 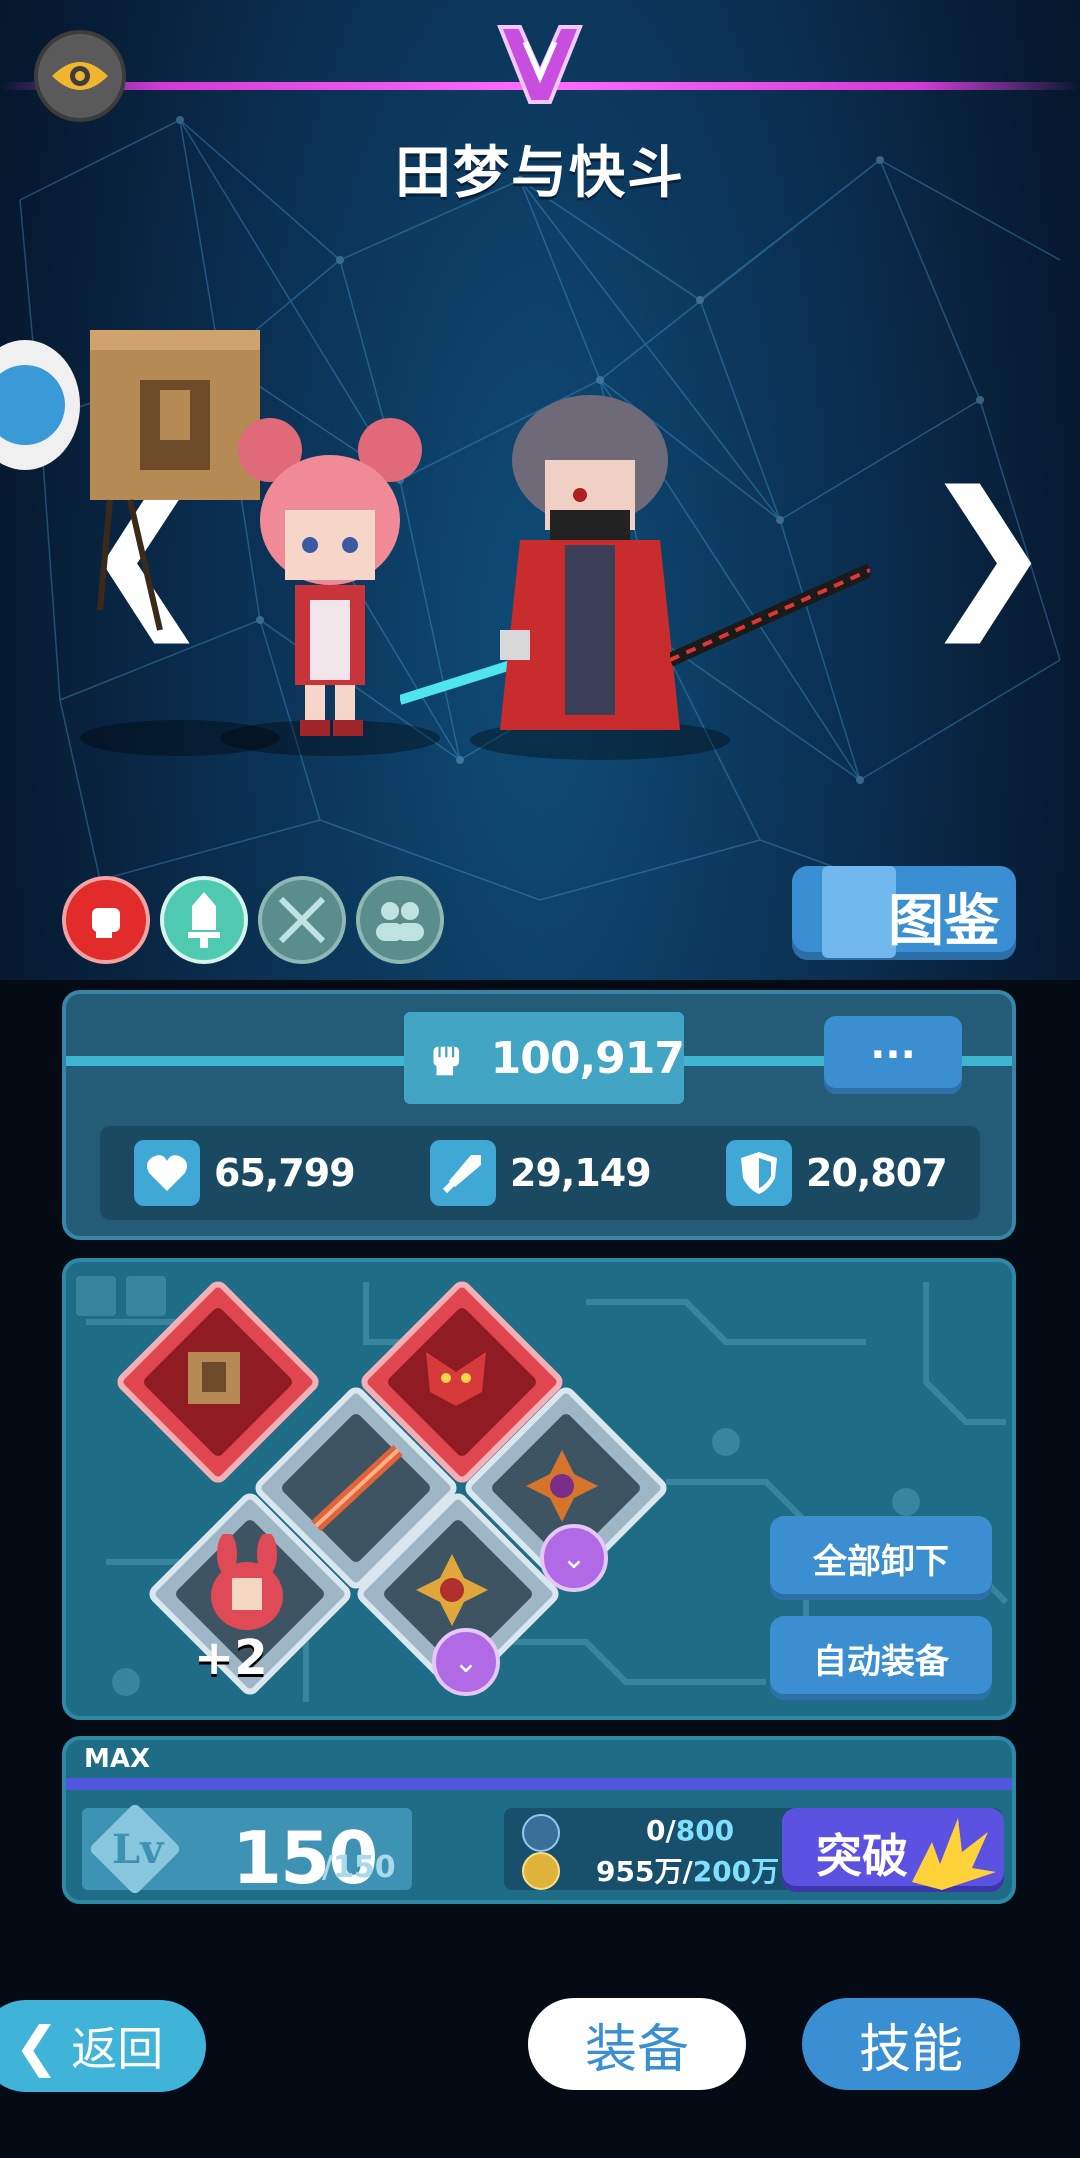 I want to click on character-title: 田梦与快斗, so click(x=540, y=173).